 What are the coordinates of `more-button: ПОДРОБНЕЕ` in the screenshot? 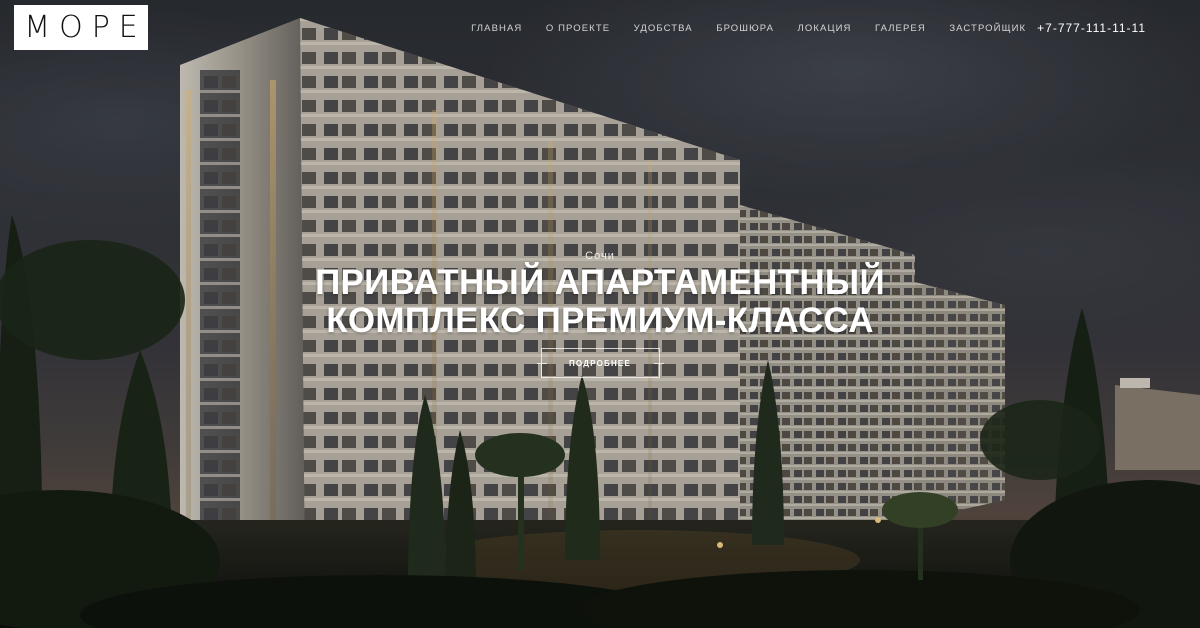 It's located at (600, 363).